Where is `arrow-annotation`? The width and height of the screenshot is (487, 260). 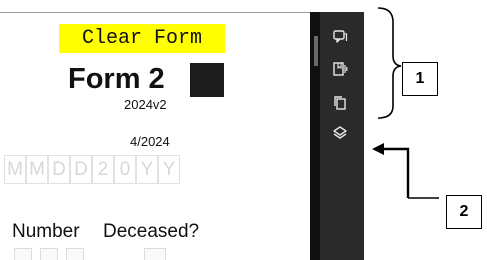
arrow-annotation is located at coordinates (405, 171).